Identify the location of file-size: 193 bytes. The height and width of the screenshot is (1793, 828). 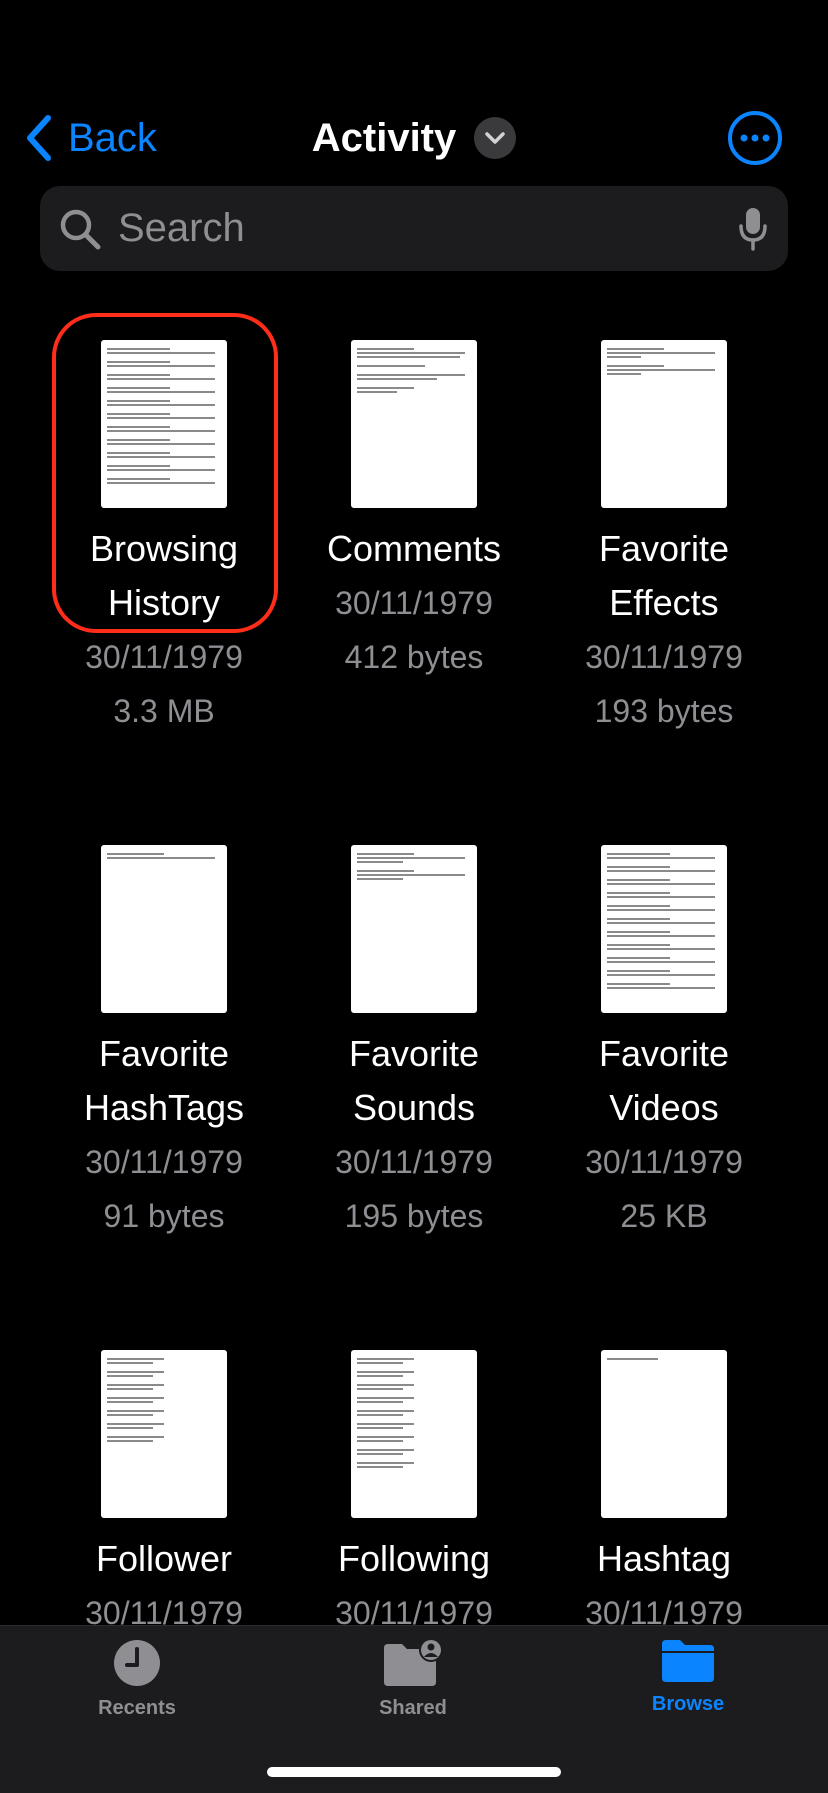
(664, 711).